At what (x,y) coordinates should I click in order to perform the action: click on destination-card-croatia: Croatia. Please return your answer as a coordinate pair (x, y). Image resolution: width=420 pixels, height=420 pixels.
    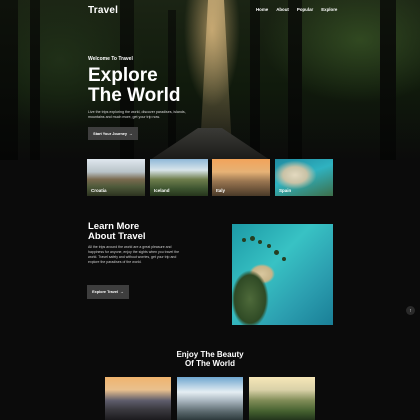
    Looking at the image, I should click on (116, 177).